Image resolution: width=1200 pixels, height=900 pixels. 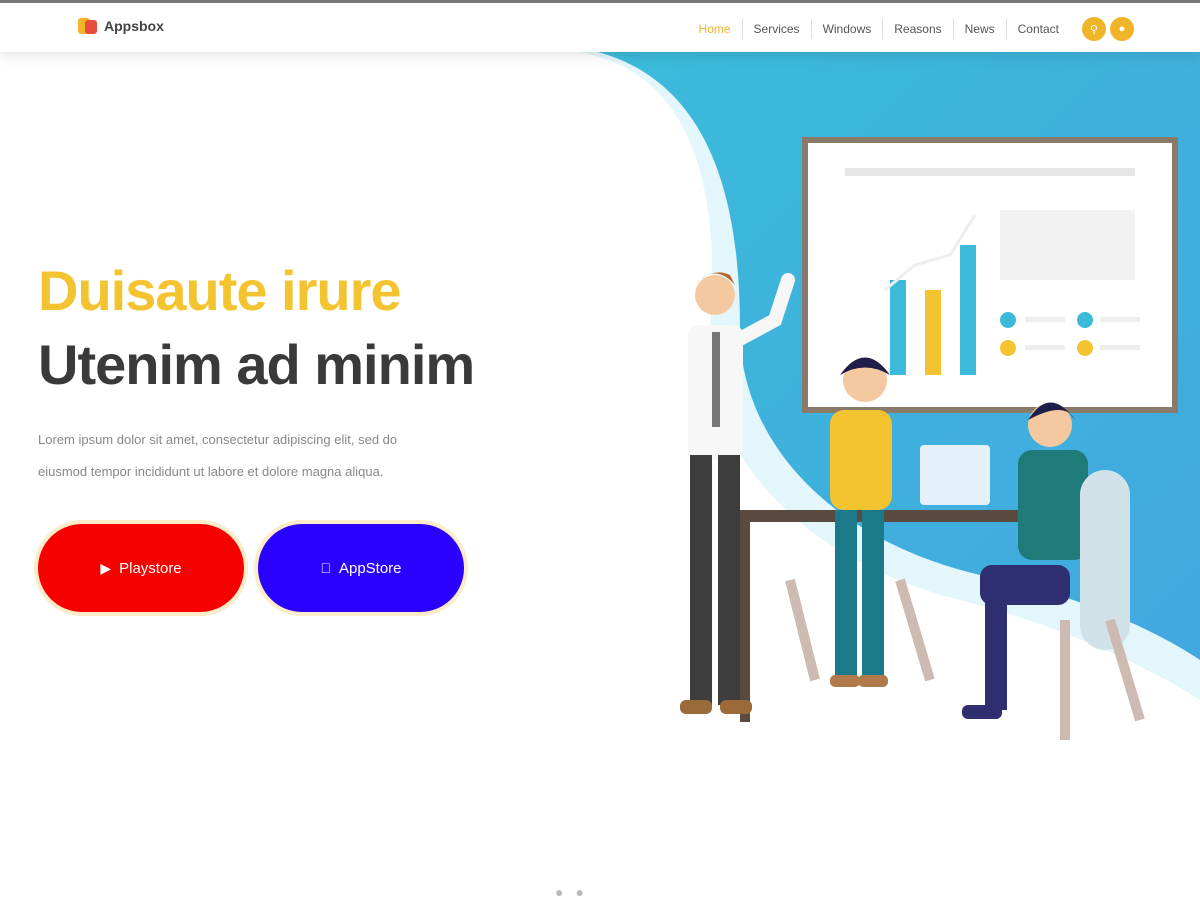 I want to click on scroll-hint: ● ●, so click(x=569, y=892).